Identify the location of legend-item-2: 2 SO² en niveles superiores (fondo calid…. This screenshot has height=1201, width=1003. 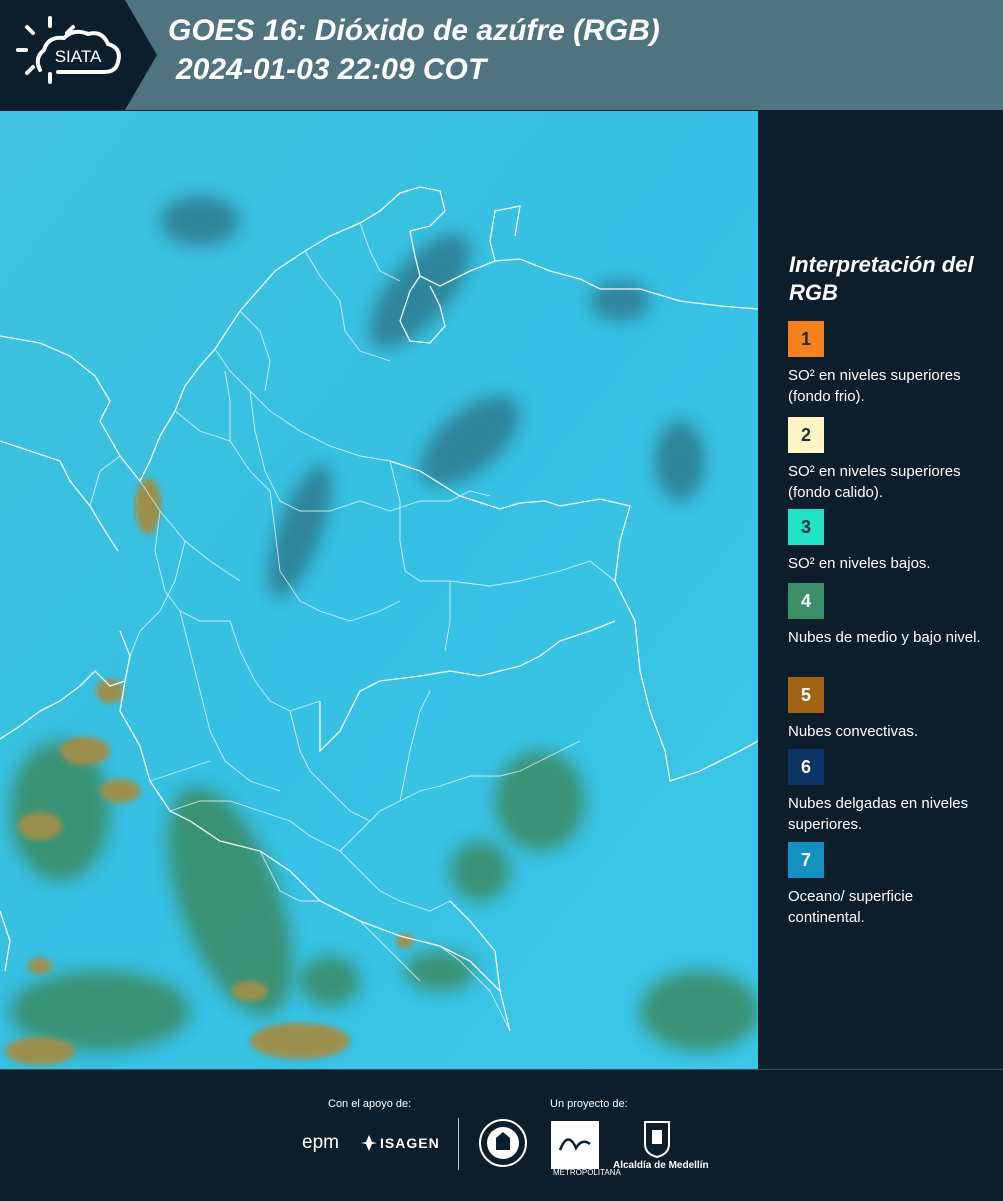
(890, 460).